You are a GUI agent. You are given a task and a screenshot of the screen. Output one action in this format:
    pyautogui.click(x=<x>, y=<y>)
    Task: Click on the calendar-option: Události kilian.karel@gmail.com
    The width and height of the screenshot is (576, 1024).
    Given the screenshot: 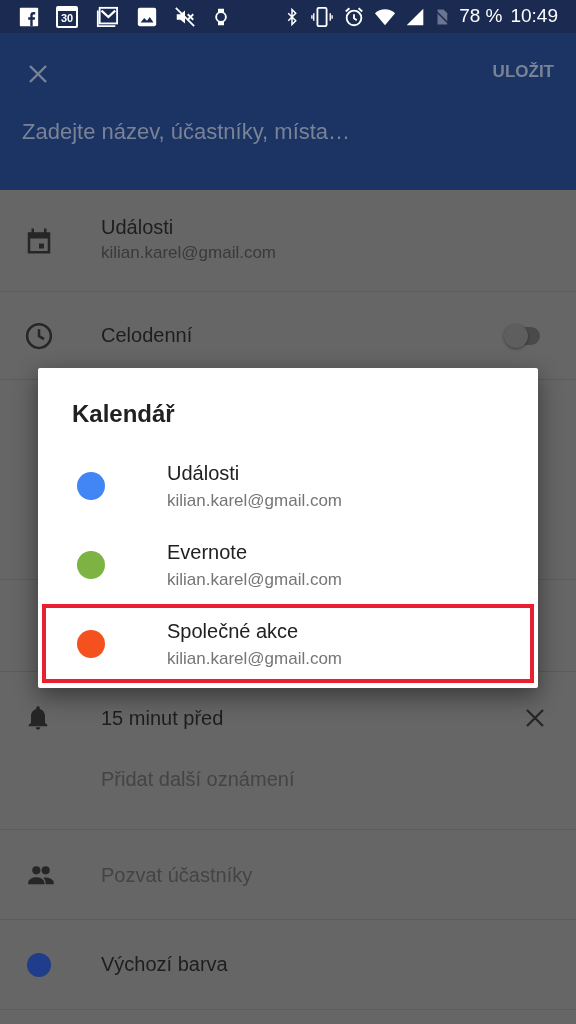 What is the action you would take?
    pyautogui.click(x=288, y=485)
    